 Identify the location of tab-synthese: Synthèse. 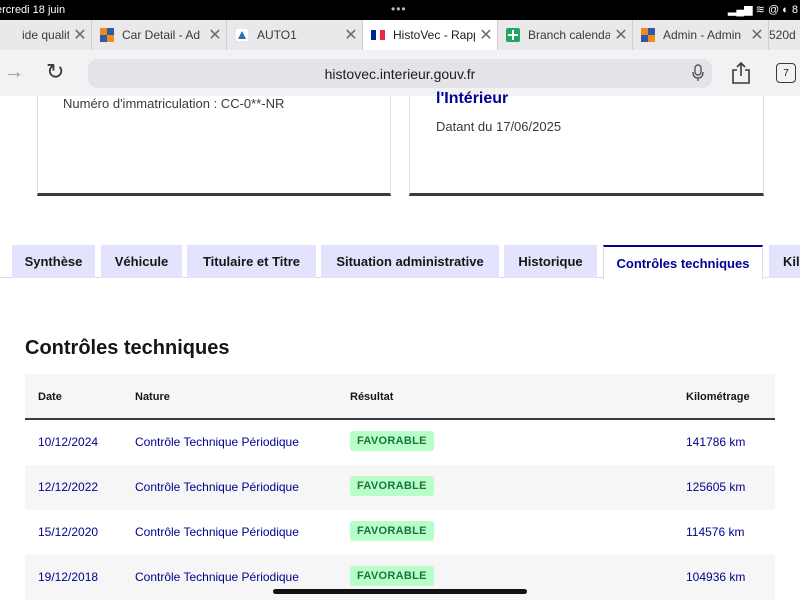
(53, 261).